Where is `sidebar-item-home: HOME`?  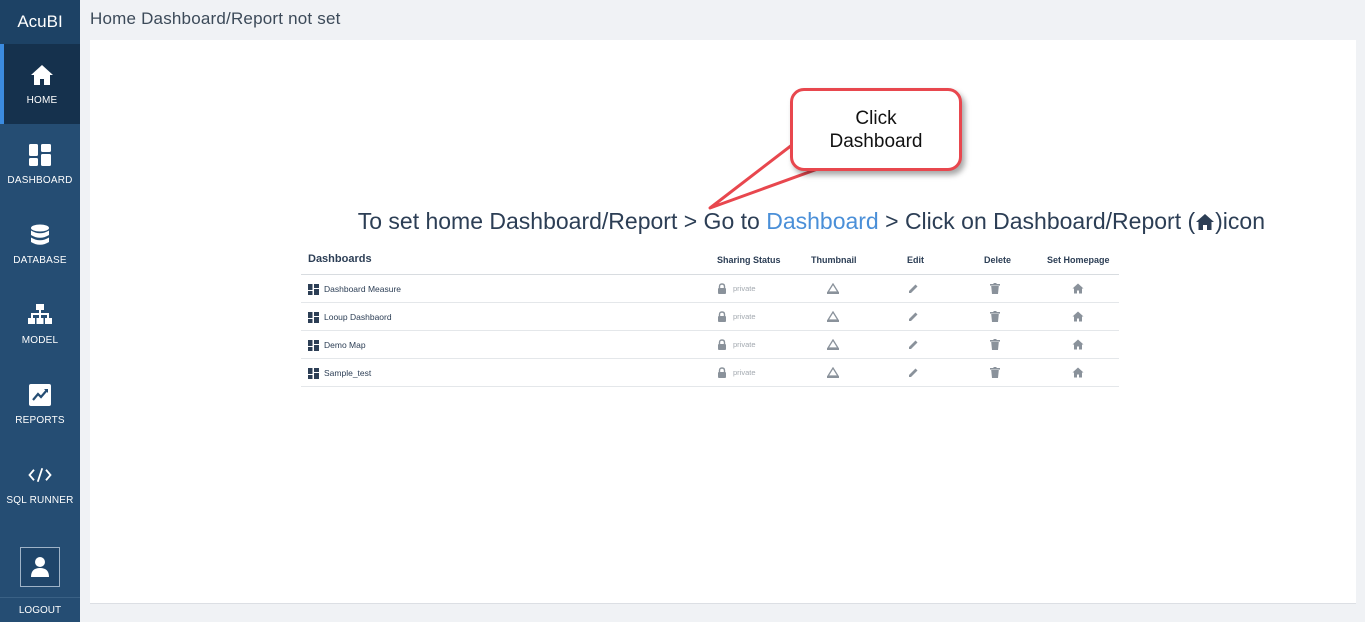
sidebar-item-home: HOME is located at coordinates (40, 84).